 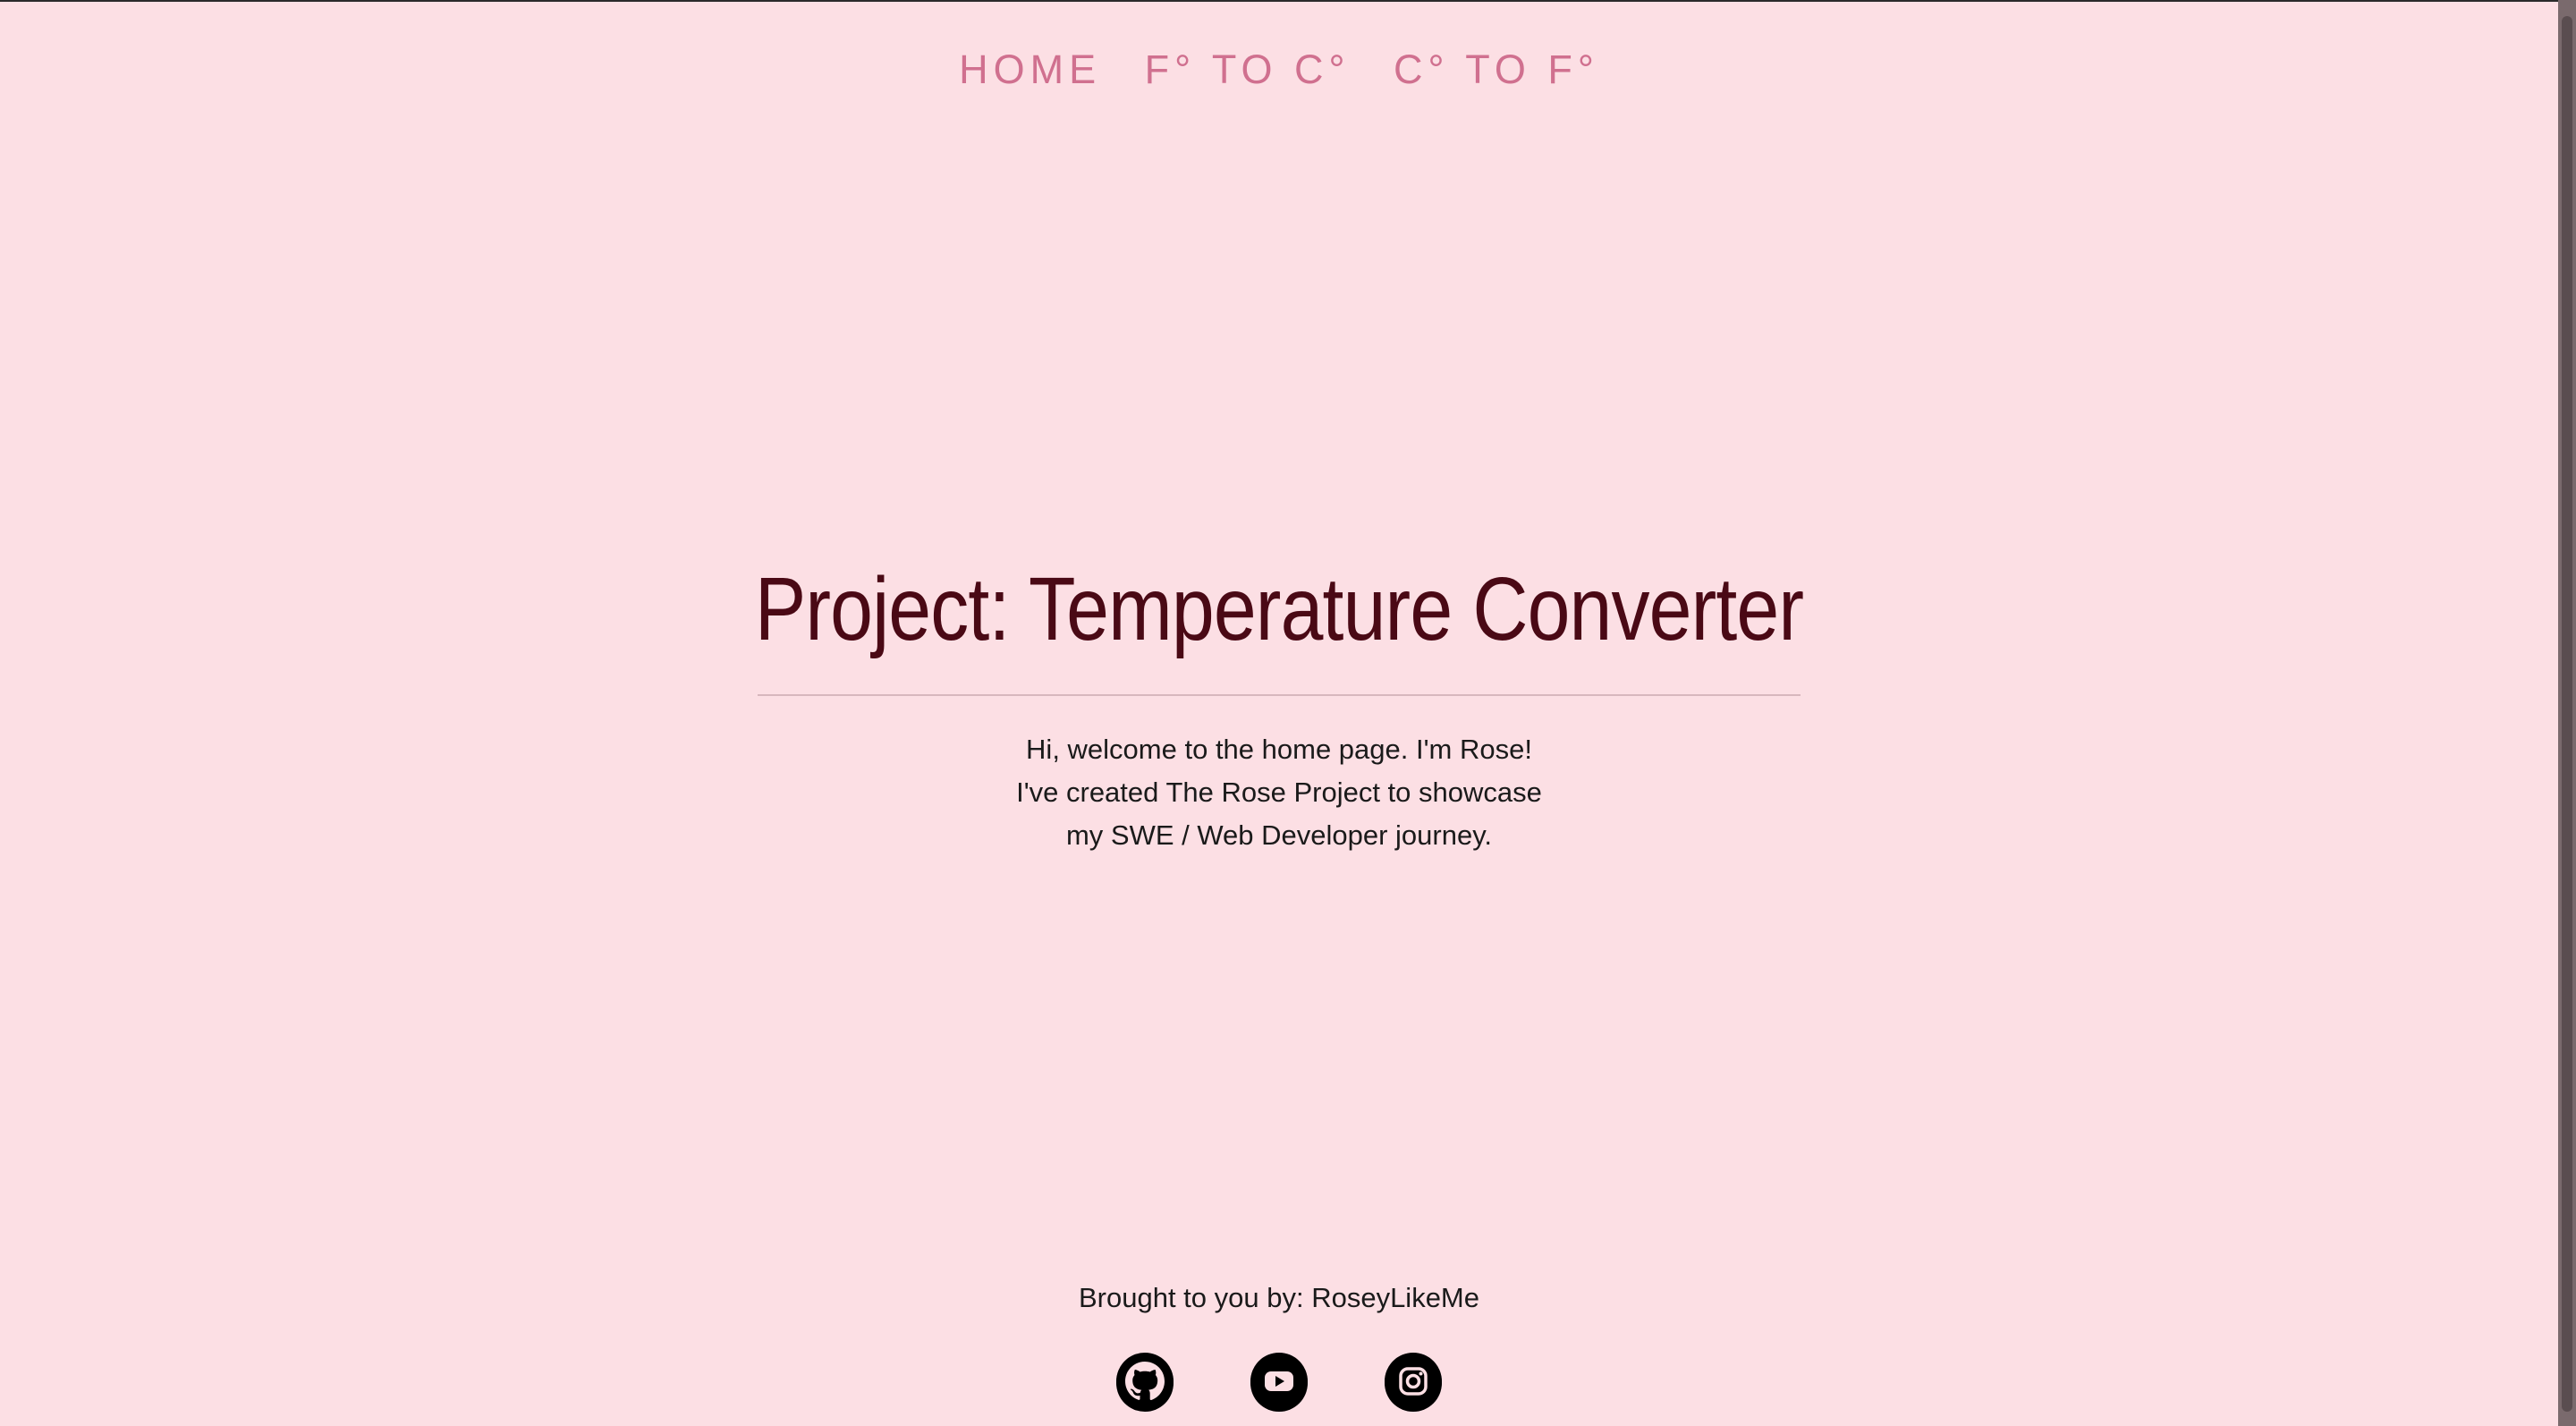 I want to click on vertical-scrollbar, so click(x=2567, y=713).